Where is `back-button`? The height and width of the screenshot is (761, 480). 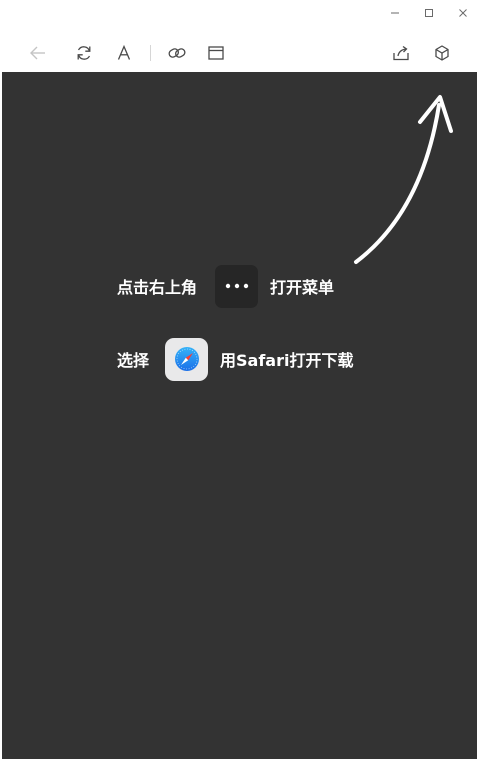 back-button is located at coordinates (38, 53).